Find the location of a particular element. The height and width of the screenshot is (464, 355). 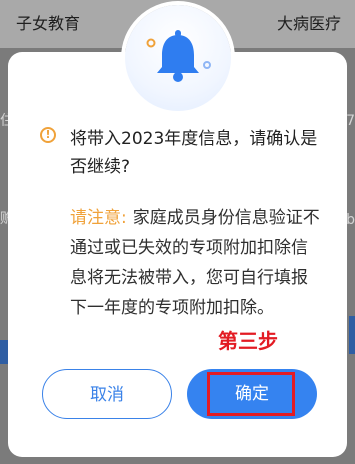

bg-edge-char: b is located at coordinates (350, 220).